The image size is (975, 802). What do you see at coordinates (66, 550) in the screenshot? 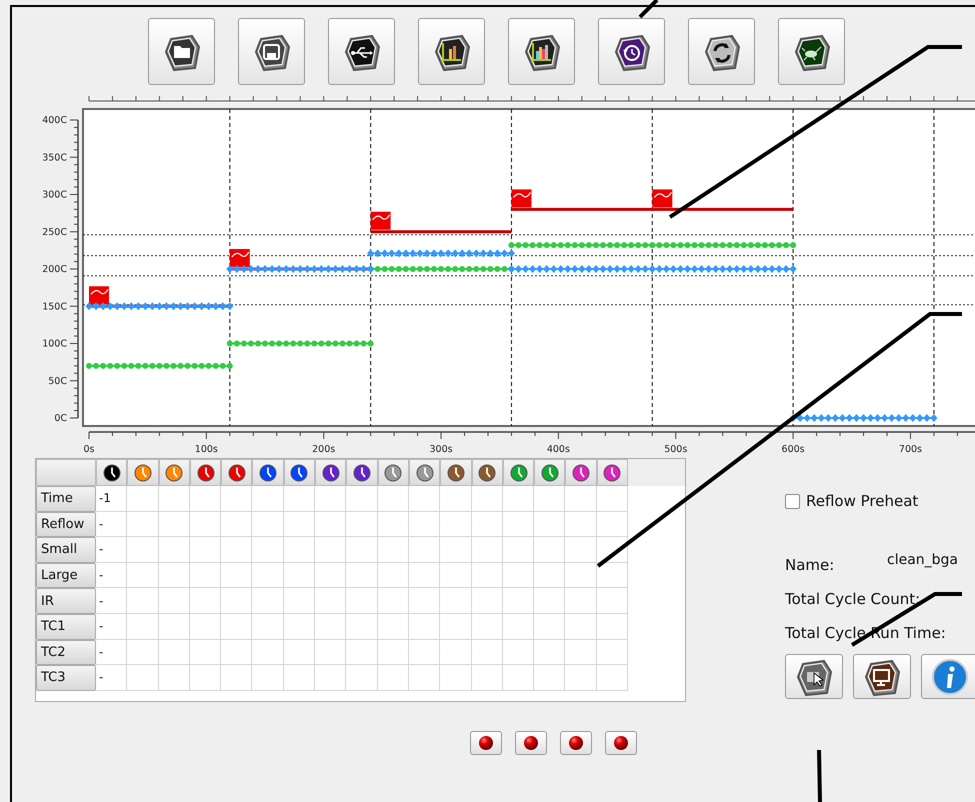
I see `row-header: Small` at bounding box center [66, 550].